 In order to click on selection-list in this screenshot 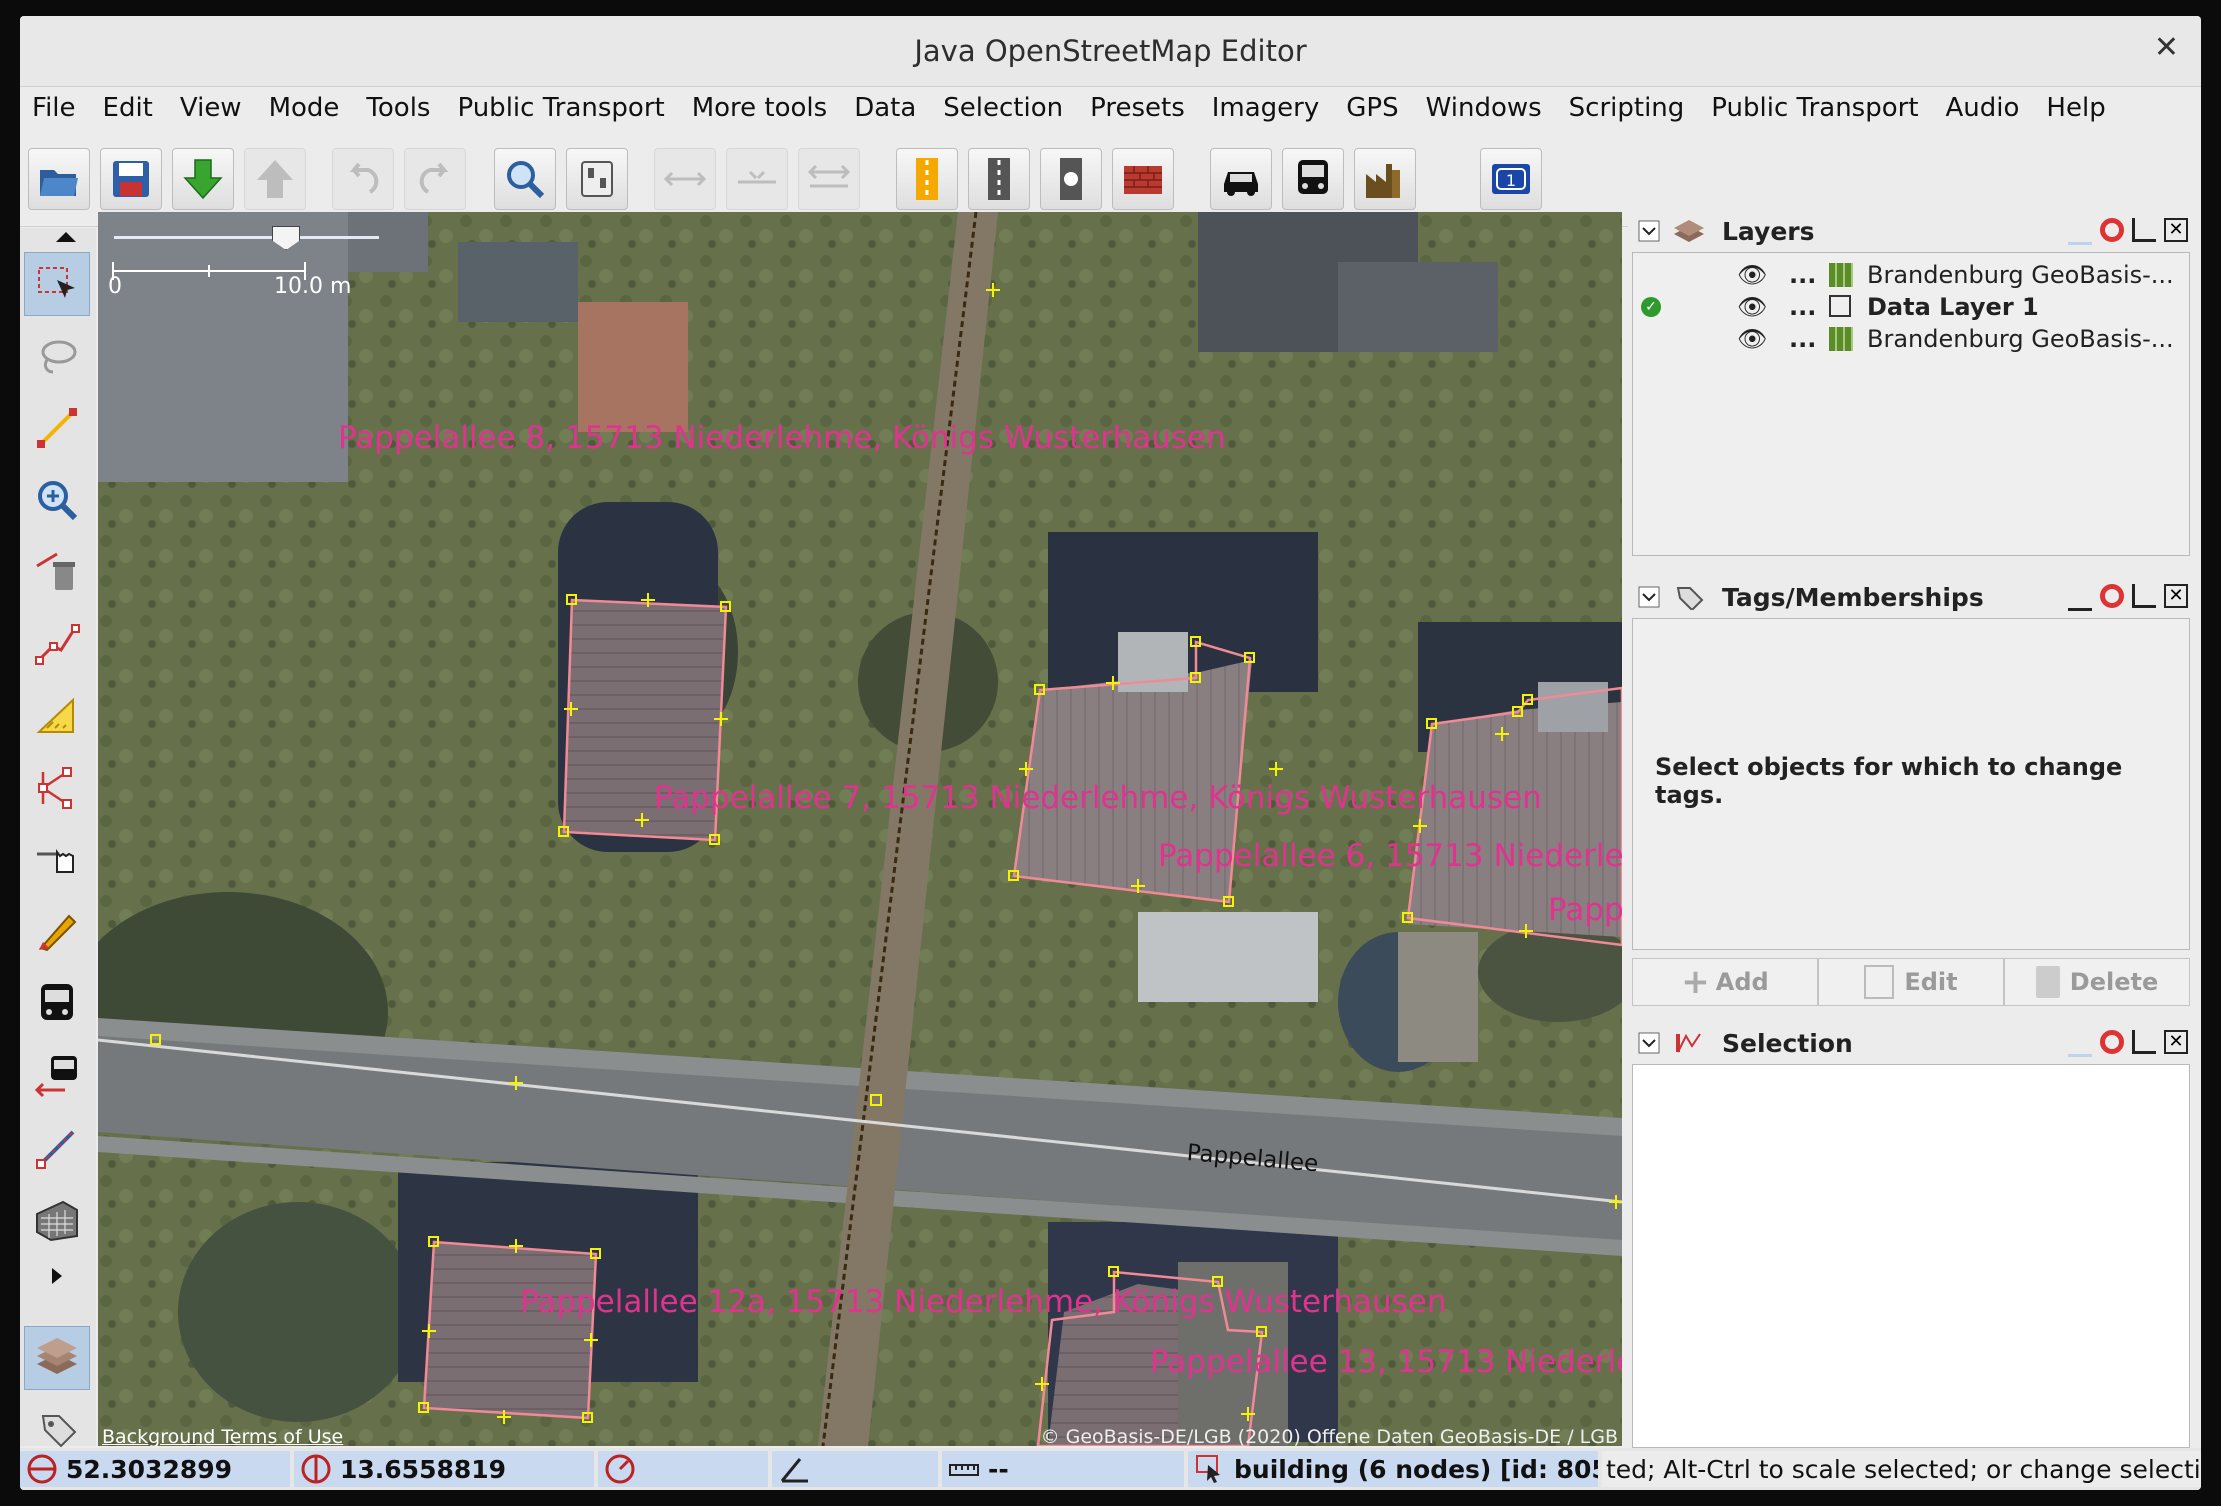, I will do `click(1911, 1256)`.